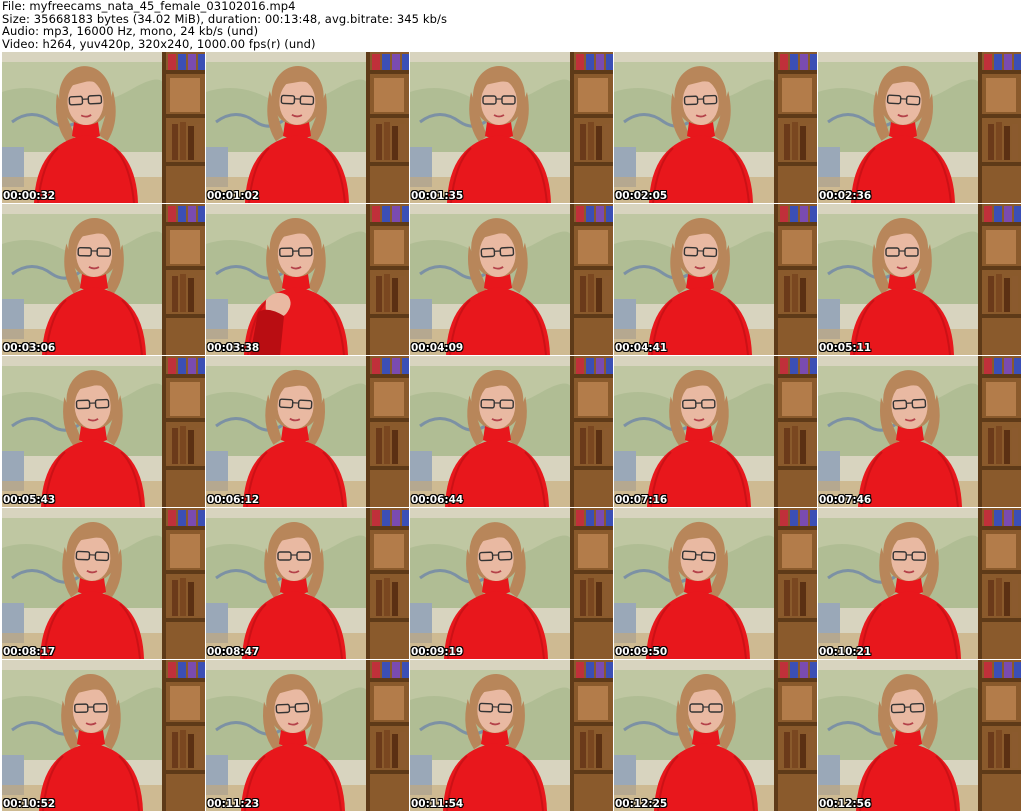  I want to click on video-thumbnail: 00:07:16, so click(715, 431).